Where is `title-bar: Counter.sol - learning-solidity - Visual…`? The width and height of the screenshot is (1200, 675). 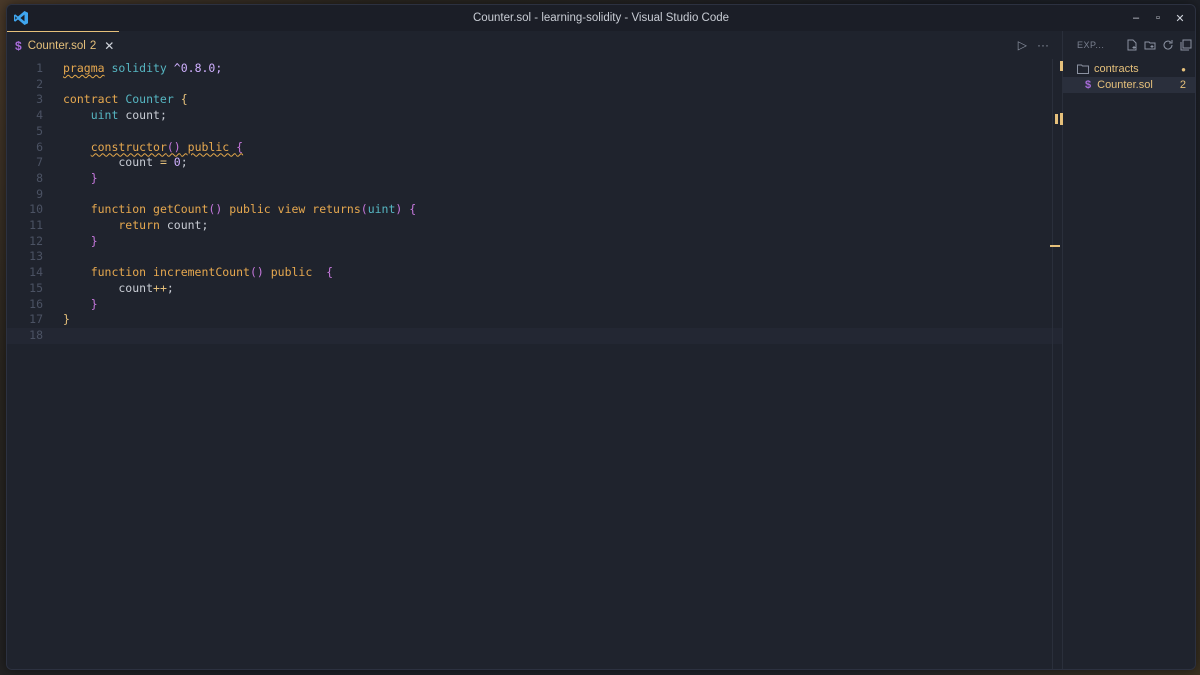
title-bar: Counter.sol - learning-solidity - Visual… is located at coordinates (601, 18).